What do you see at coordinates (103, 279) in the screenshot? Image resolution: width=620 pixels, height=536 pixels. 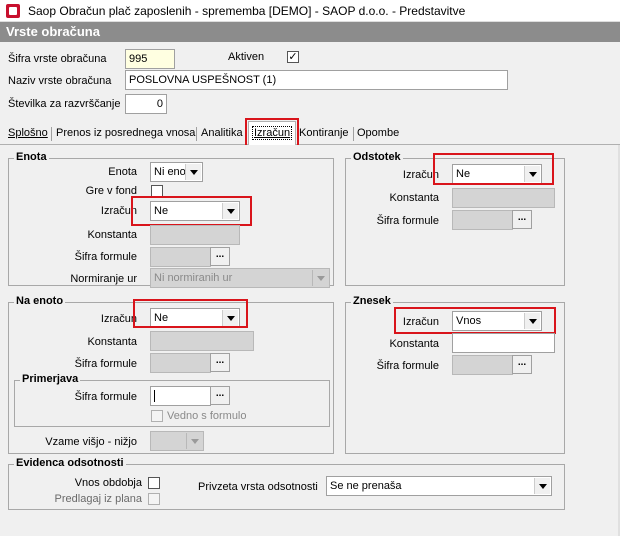 I see `normiranje-label: Normiranje ur` at bounding box center [103, 279].